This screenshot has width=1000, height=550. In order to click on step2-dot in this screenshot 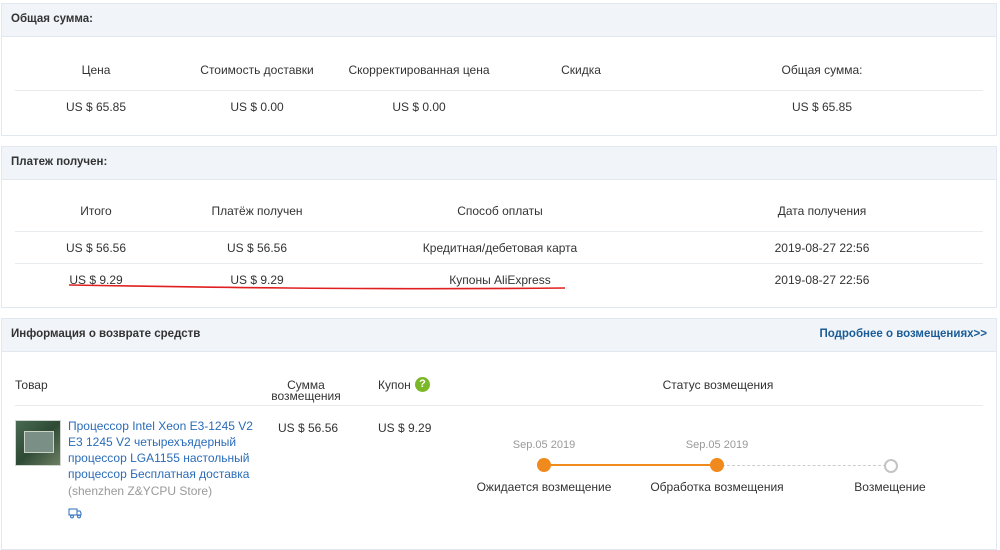, I will do `click(717, 465)`.